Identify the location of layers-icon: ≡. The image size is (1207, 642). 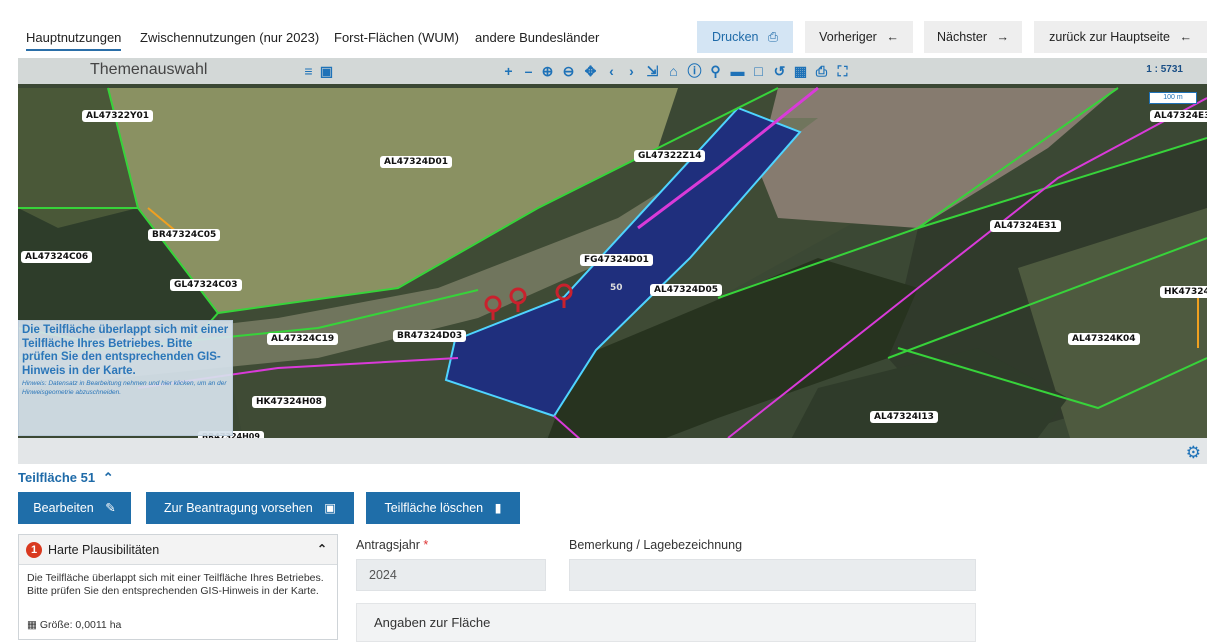
(308, 71).